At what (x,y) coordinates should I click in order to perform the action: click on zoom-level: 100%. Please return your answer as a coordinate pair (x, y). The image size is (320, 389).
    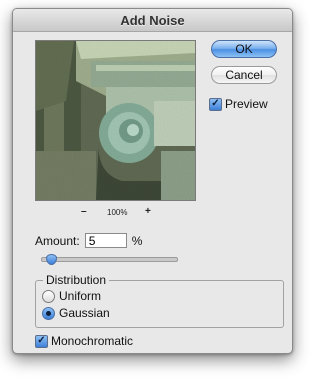
    Looking at the image, I should click on (117, 212).